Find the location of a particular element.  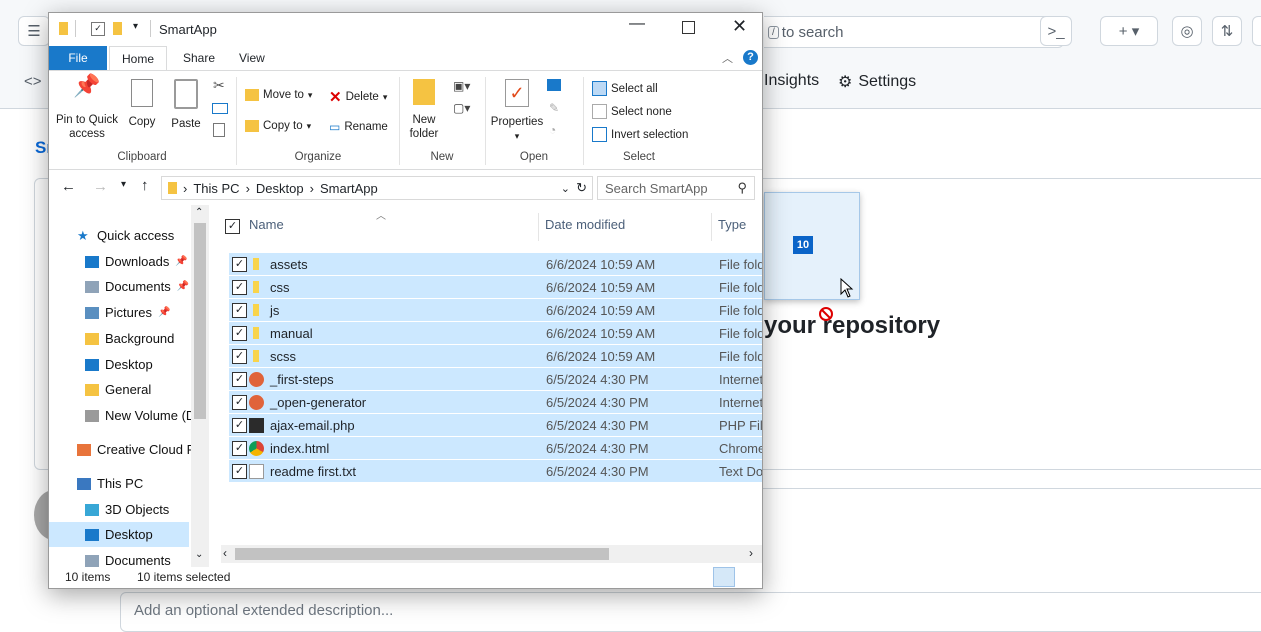

search-input: Search SmartApp ⚲ is located at coordinates (676, 188).